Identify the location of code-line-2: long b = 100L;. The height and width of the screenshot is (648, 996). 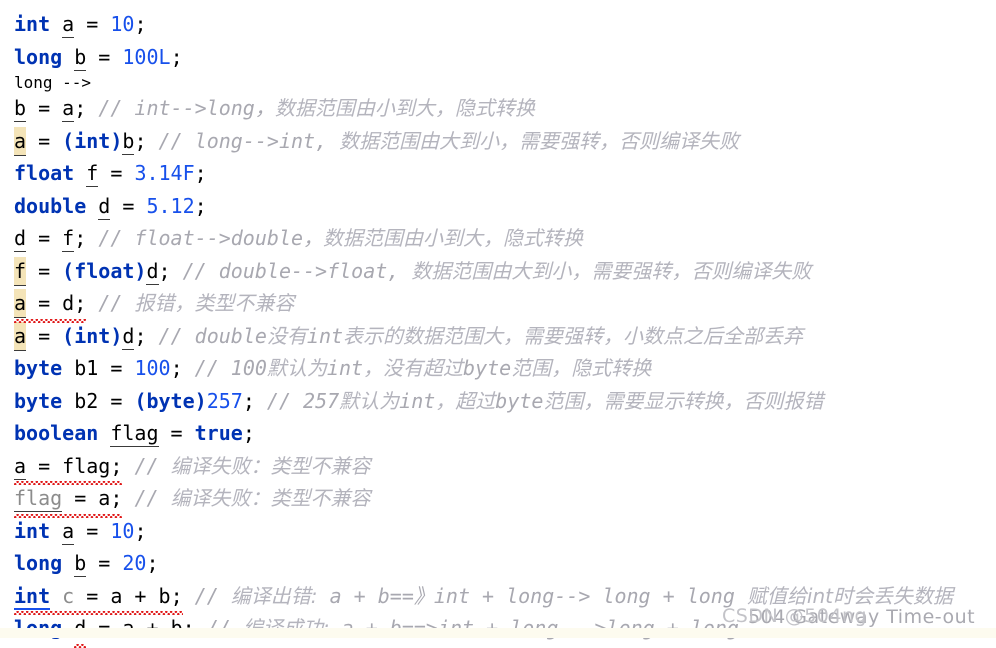
(505, 57).